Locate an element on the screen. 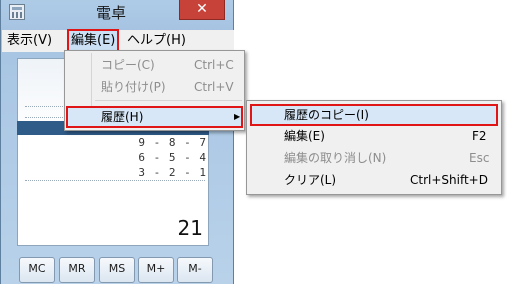 This screenshot has height=284, width=507. history-label: 履歴(H) is located at coordinates (122, 117).